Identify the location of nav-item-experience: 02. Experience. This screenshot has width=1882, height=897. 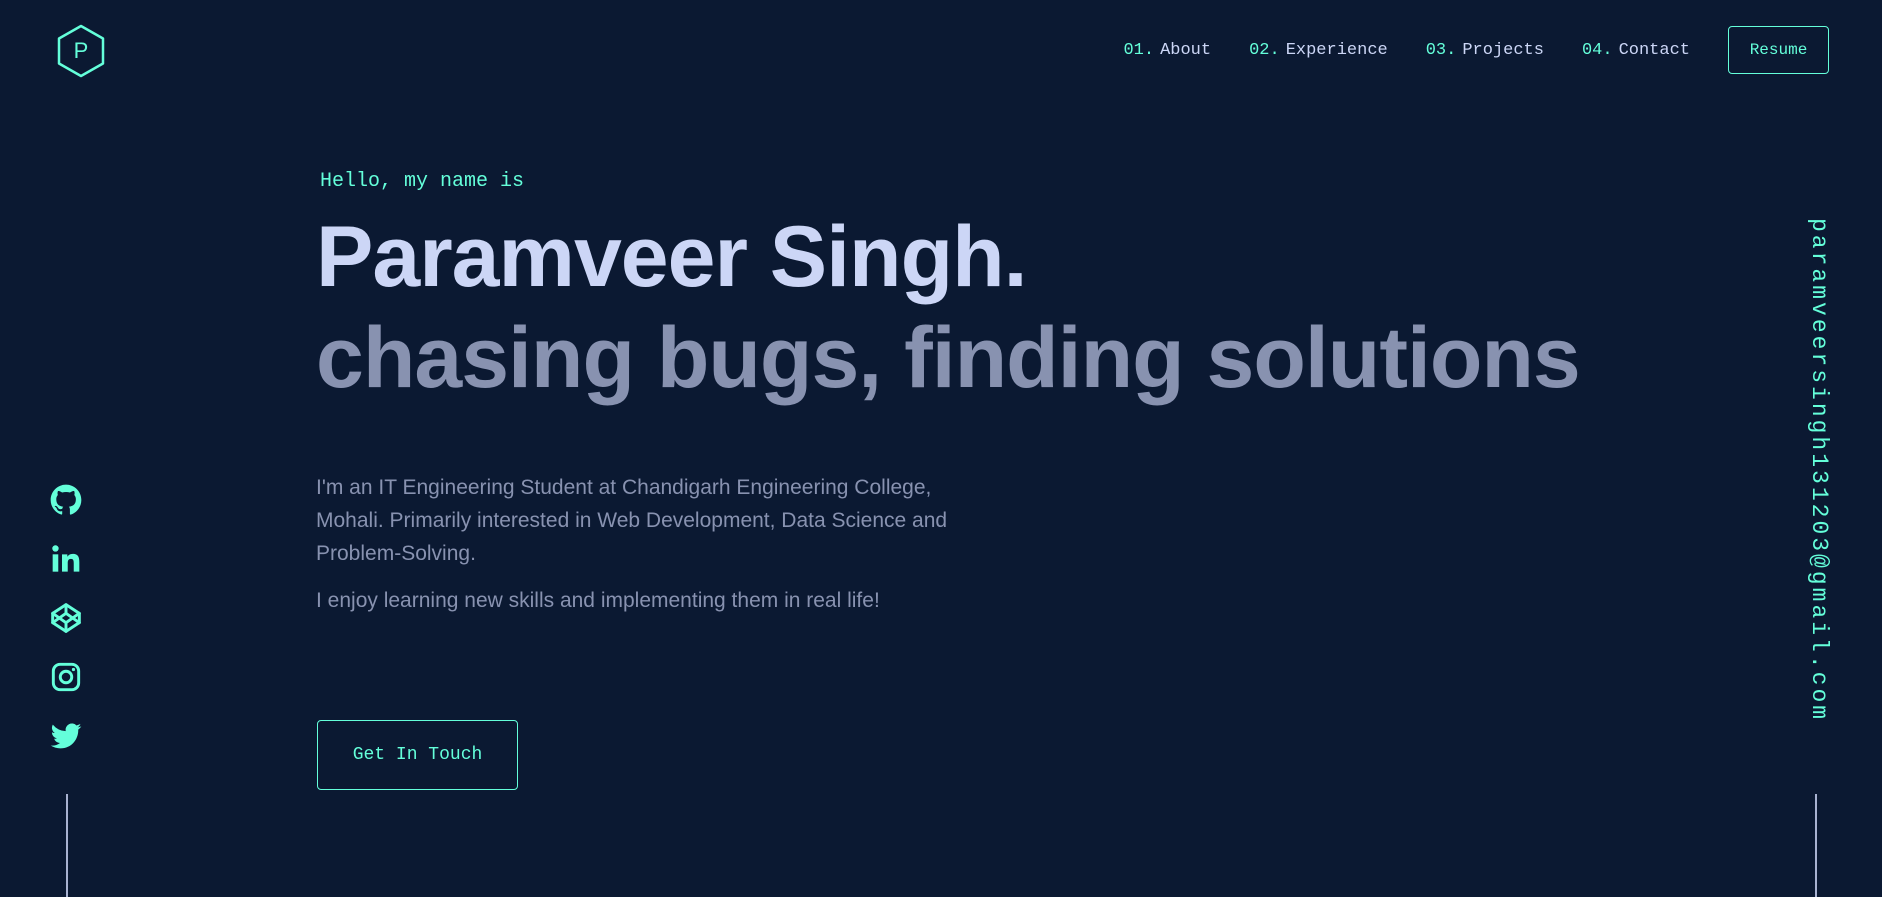
(1318, 50).